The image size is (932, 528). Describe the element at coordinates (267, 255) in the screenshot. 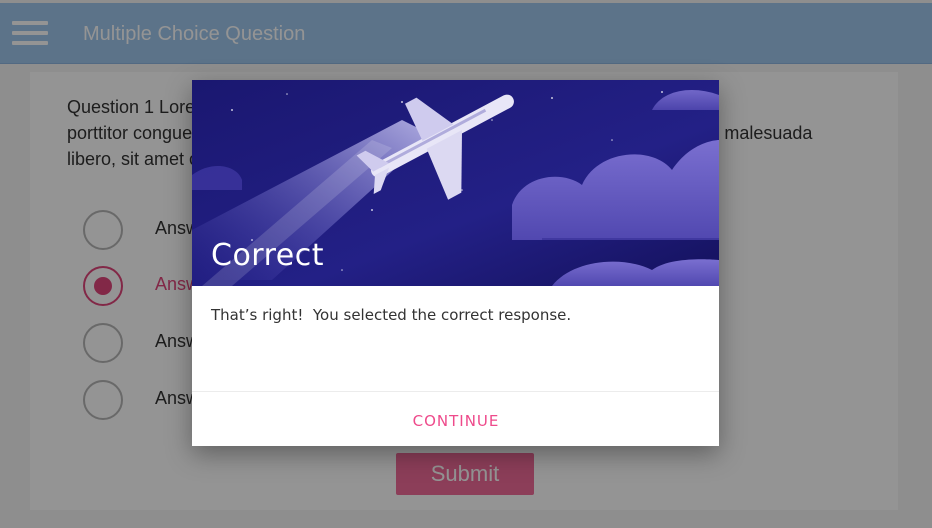

I see `dialog-title: Correct` at that location.